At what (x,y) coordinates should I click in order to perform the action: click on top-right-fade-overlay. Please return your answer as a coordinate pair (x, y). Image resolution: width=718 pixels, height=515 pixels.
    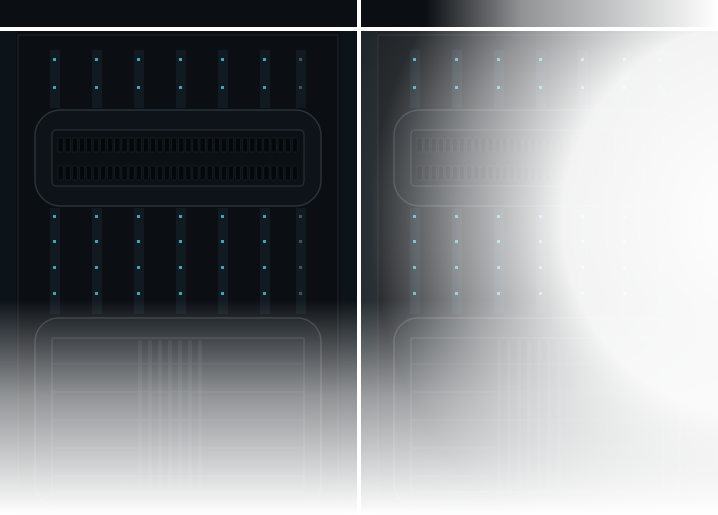
    Looking at the image, I should click on (539, 13).